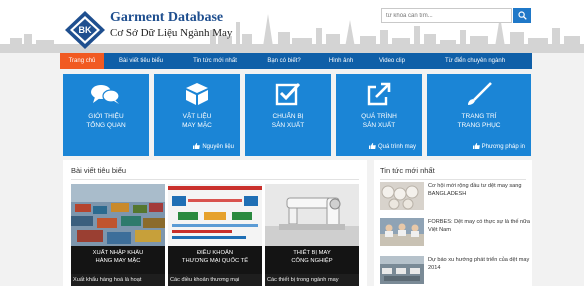 The image size is (584, 286). I want to click on site-title: Garment Database, so click(166, 18).